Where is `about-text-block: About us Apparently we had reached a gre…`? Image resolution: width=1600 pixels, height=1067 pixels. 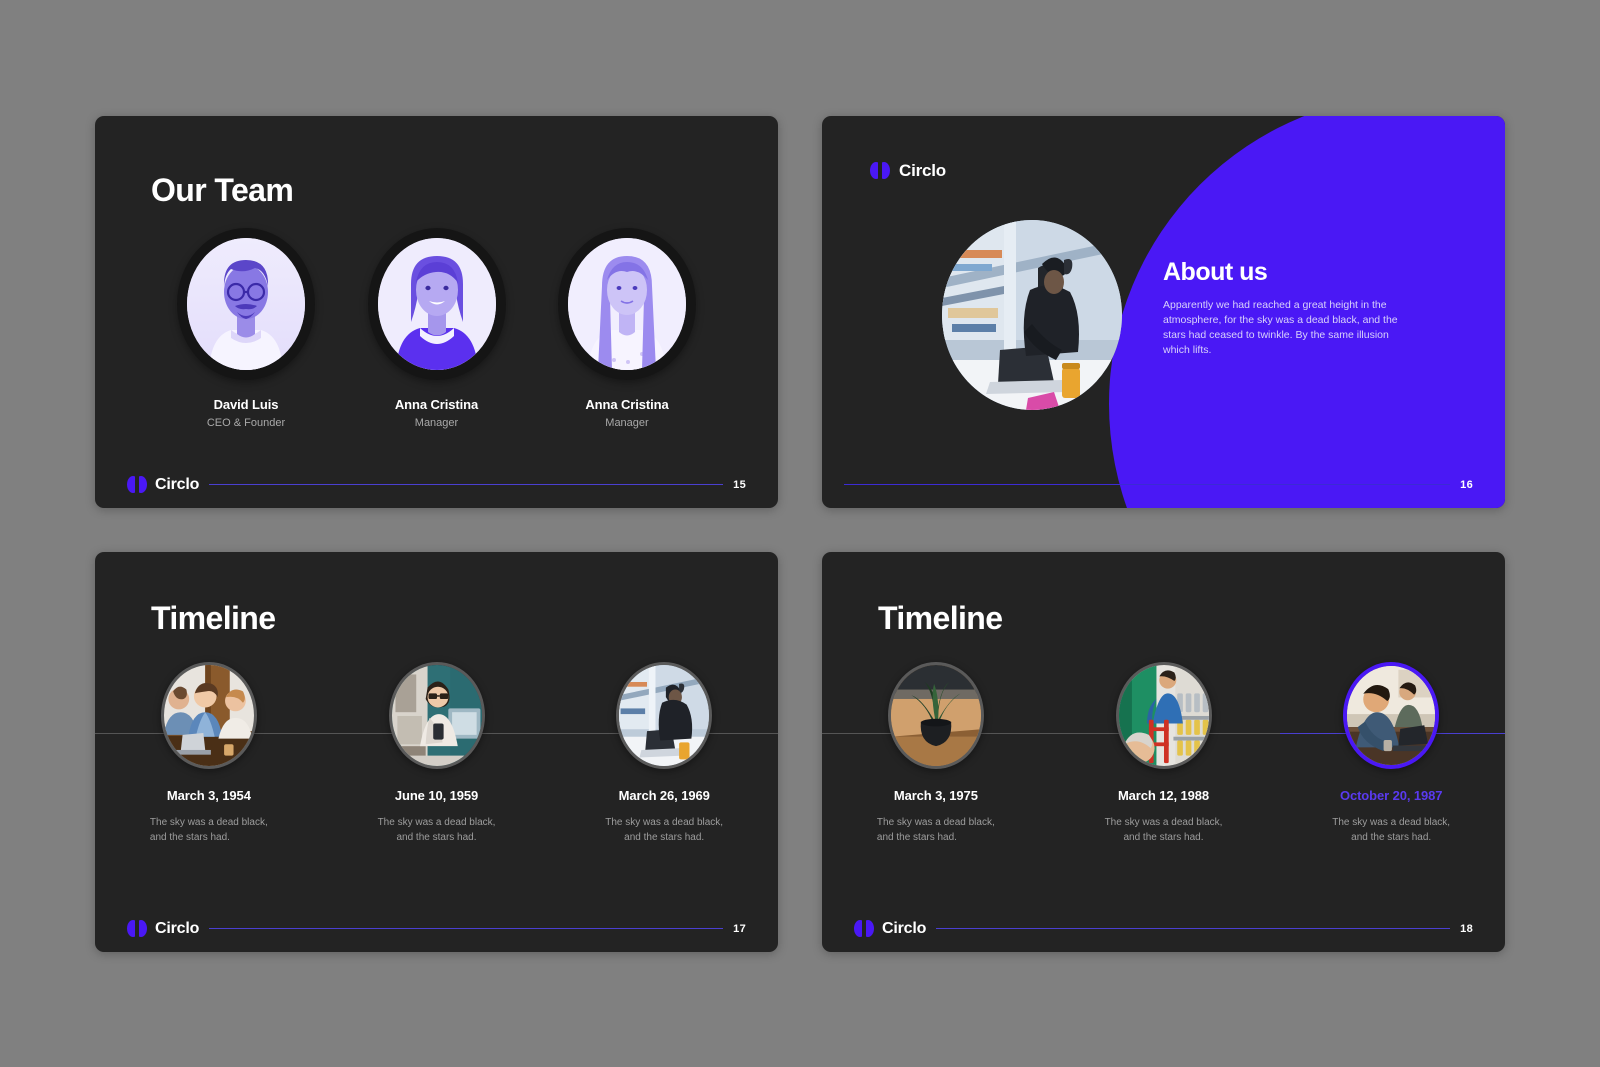
about-text-block: About us Apparently we had reached a gre… is located at coordinates (1283, 308).